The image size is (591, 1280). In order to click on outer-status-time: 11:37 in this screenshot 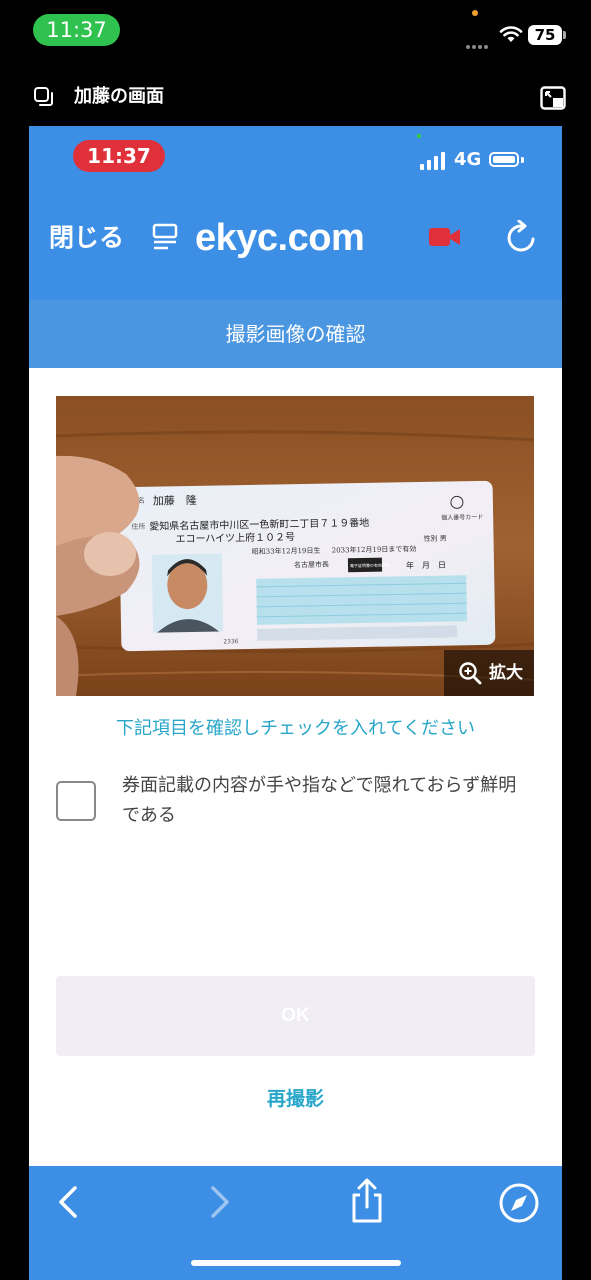, I will do `click(76, 30)`.